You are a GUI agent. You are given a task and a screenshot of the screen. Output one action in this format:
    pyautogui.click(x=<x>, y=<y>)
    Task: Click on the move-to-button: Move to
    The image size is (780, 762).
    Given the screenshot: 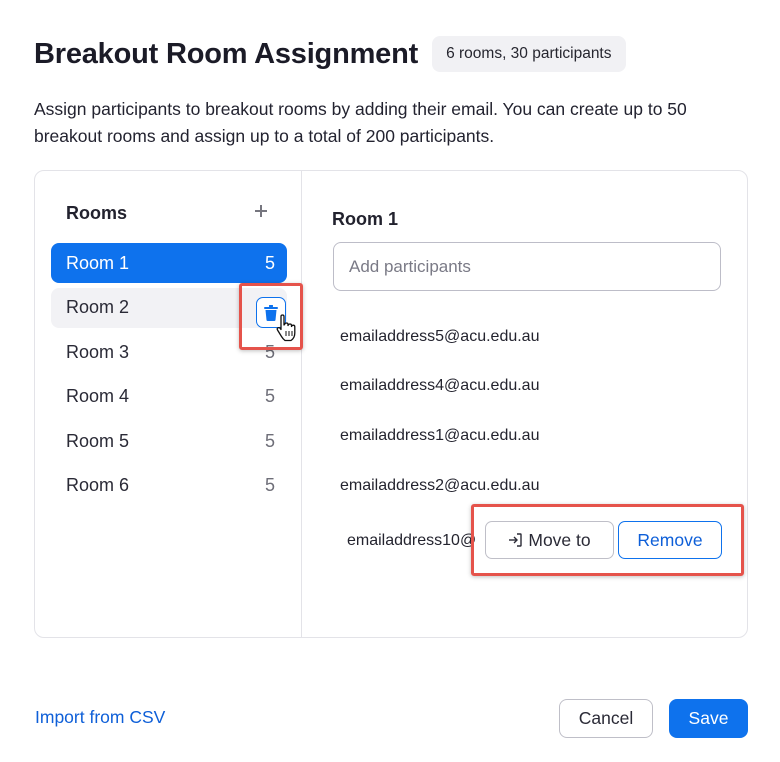 What is the action you would take?
    pyautogui.click(x=549, y=540)
    